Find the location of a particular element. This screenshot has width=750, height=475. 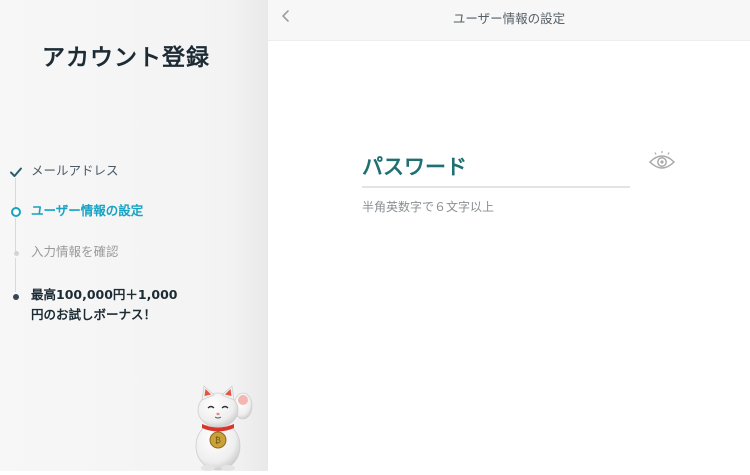

step-label: 入力情報を確認 is located at coordinates (75, 251).